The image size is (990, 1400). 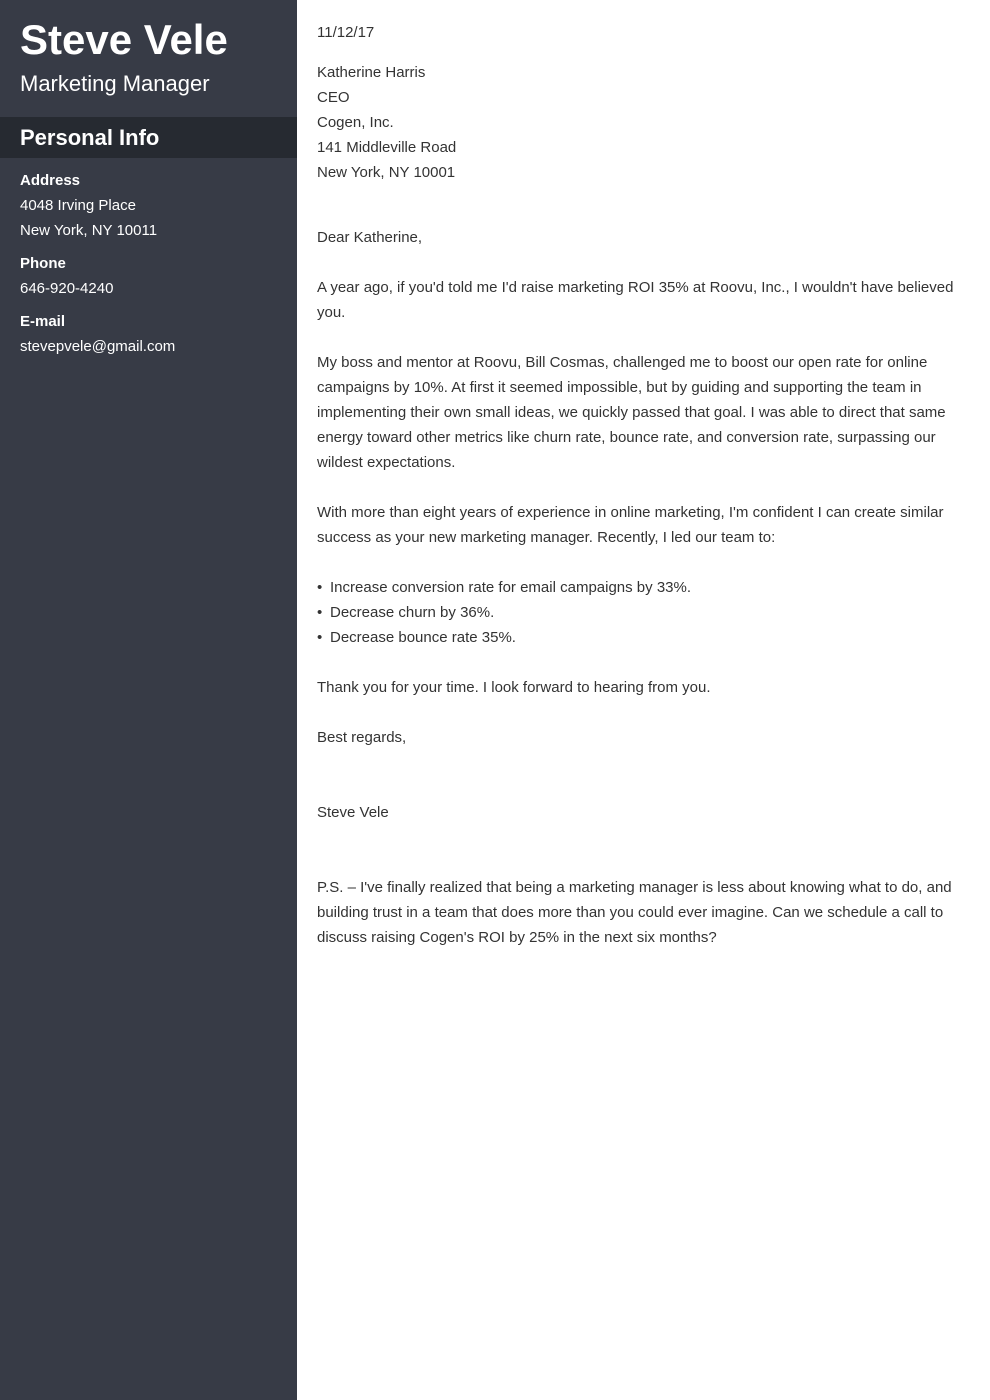 I want to click on list-item-text: Decrease bounce rate 35%., so click(x=423, y=637).